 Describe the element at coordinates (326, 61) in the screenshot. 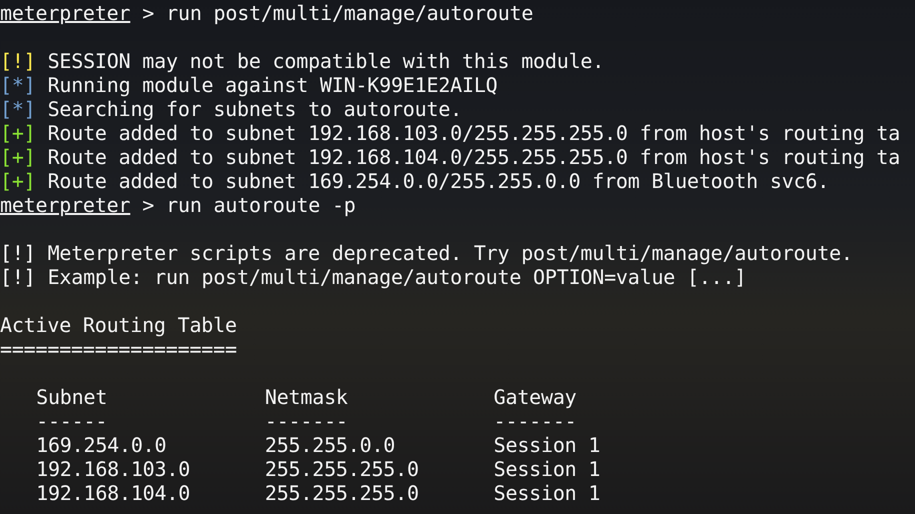

I see `message-text: SESSION may not be compatible with this module.` at that location.